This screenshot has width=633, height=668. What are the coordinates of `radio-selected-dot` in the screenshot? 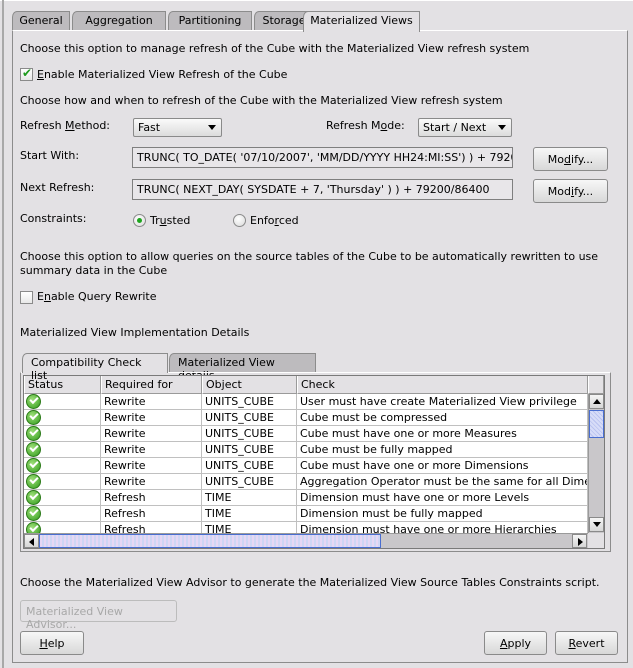 It's located at (139, 220).